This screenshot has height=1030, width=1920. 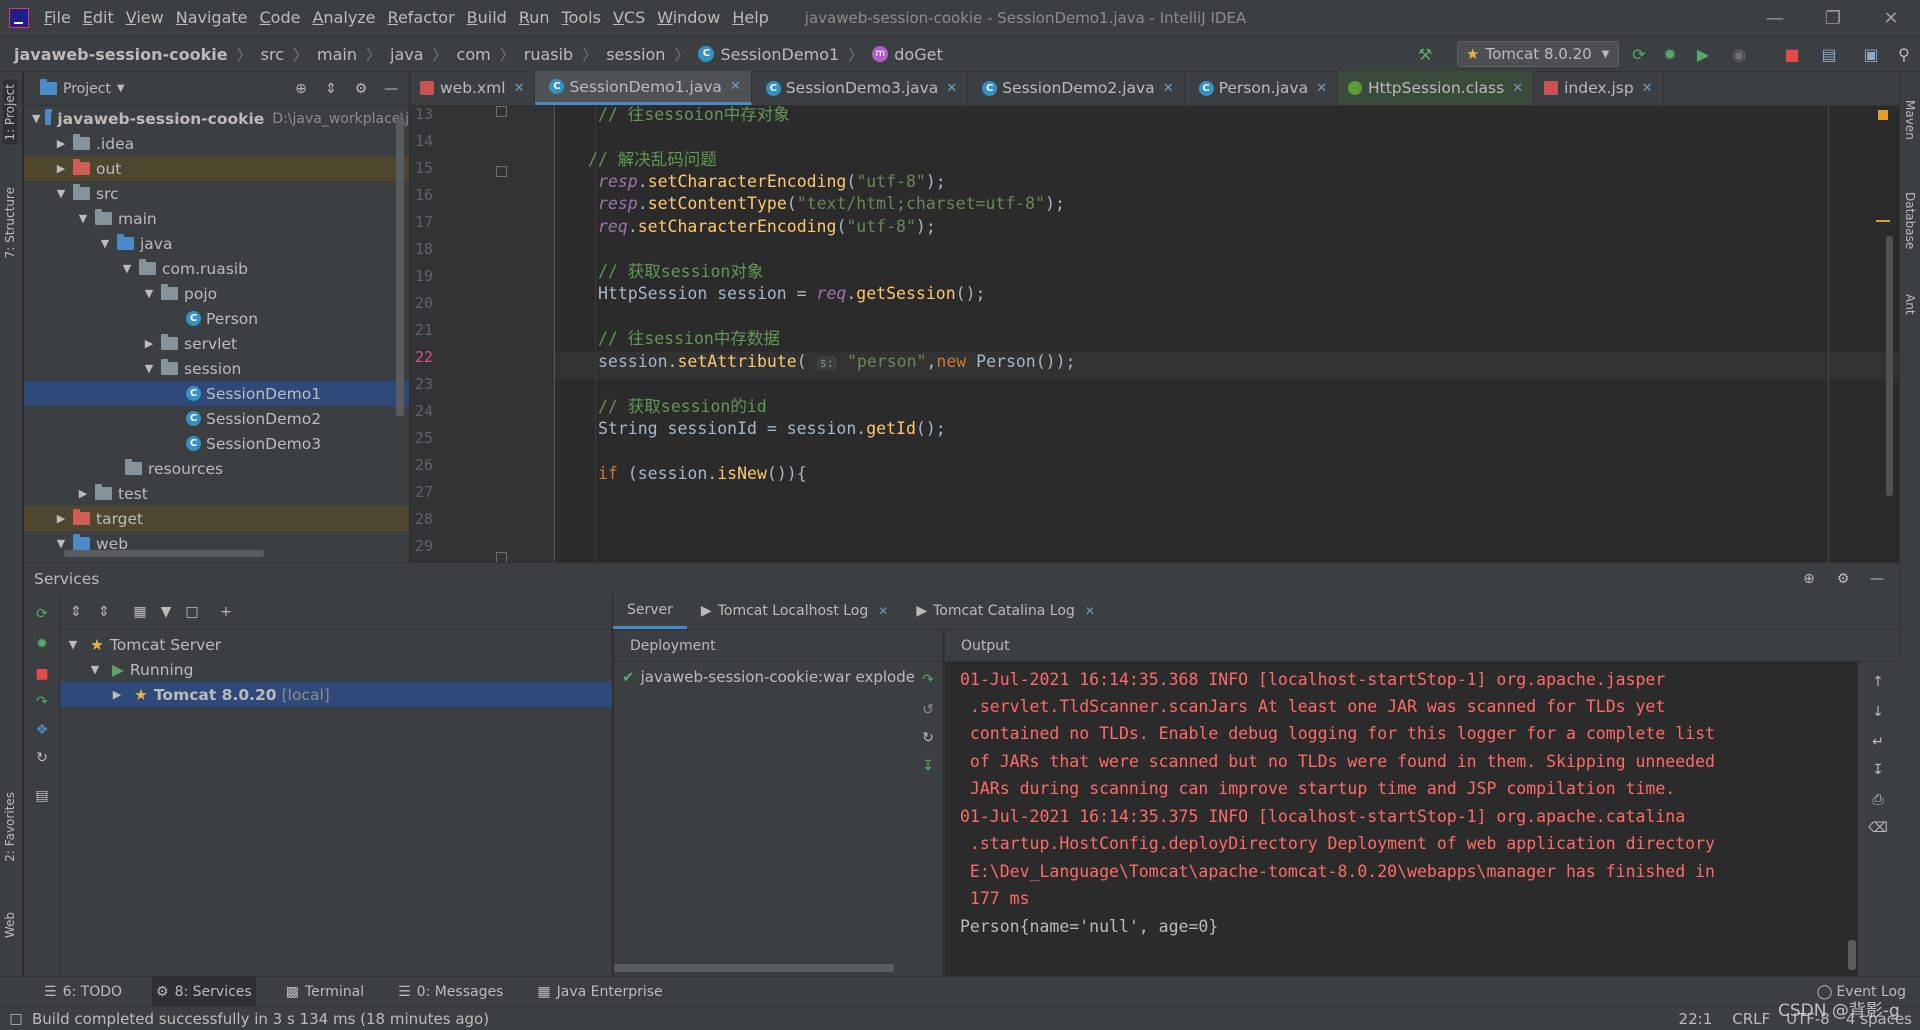 I want to click on tab-person: C Person.java ✕, so click(x=1261, y=88).